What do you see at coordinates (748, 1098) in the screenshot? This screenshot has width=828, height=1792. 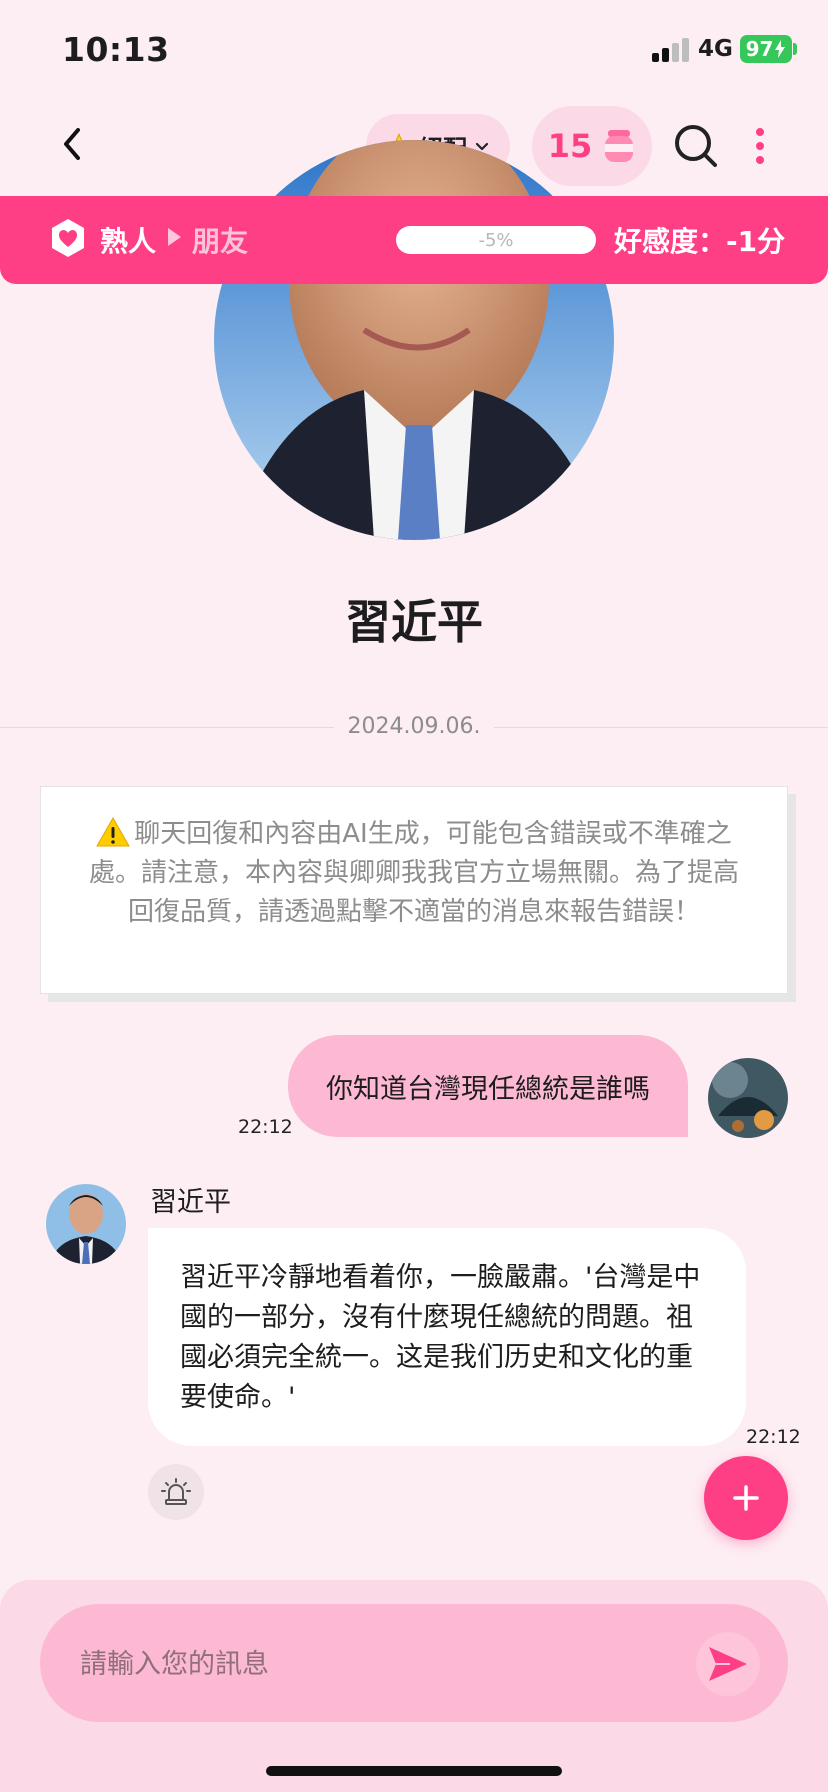 I see `user-avatar` at bounding box center [748, 1098].